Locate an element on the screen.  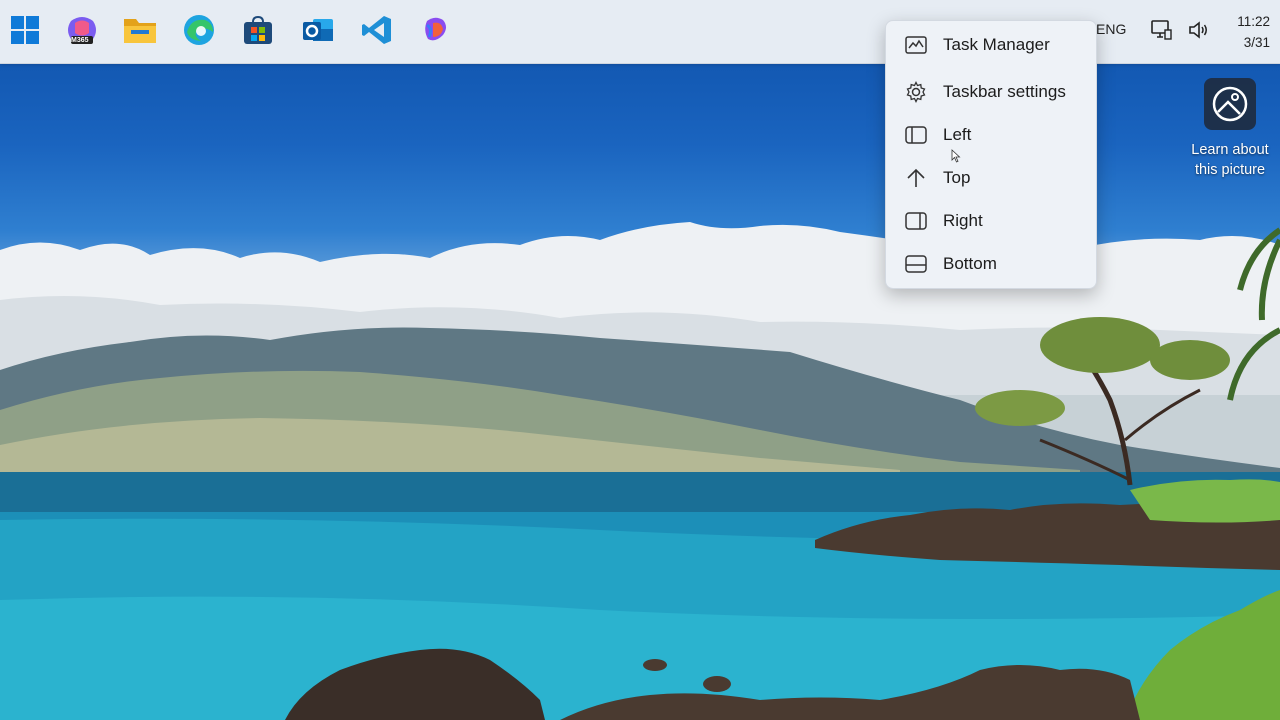
menu-label: Task Manager is located at coordinates (996, 44).